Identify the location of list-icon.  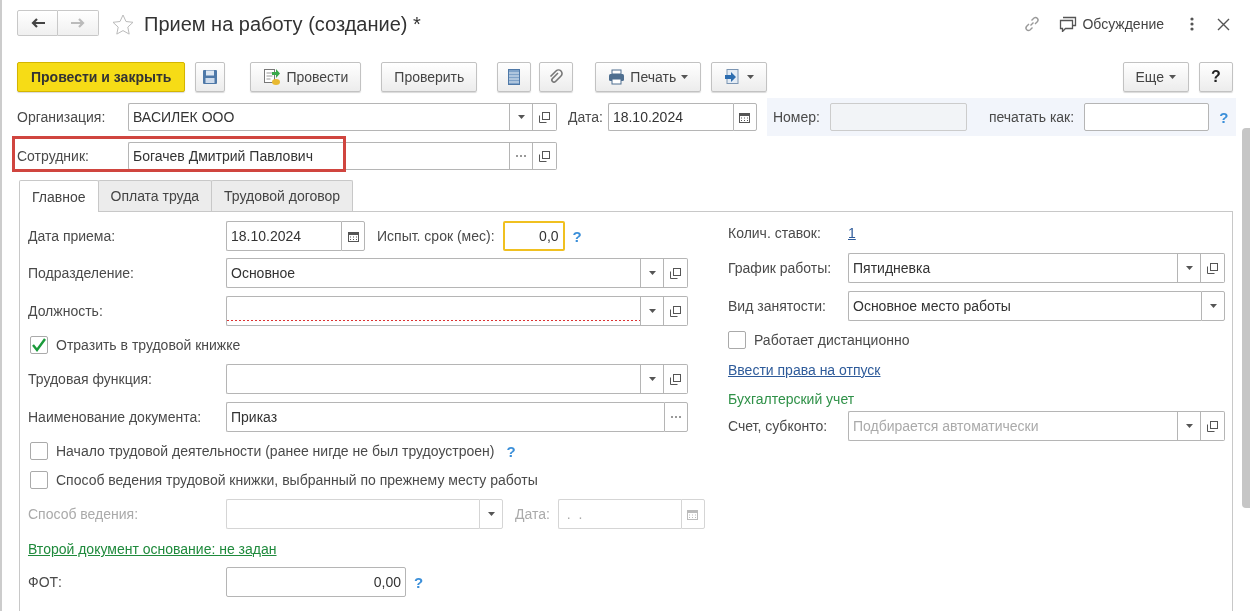
(514, 77).